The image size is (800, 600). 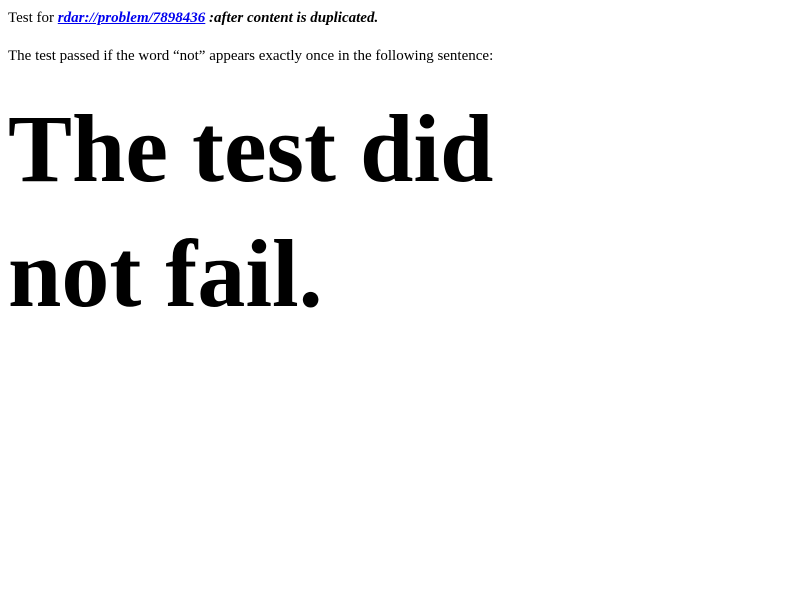 What do you see at coordinates (132, 18) in the screenshot?
I see `bug-link: rdar://problem/7898436` at bounding box center [132, 18].